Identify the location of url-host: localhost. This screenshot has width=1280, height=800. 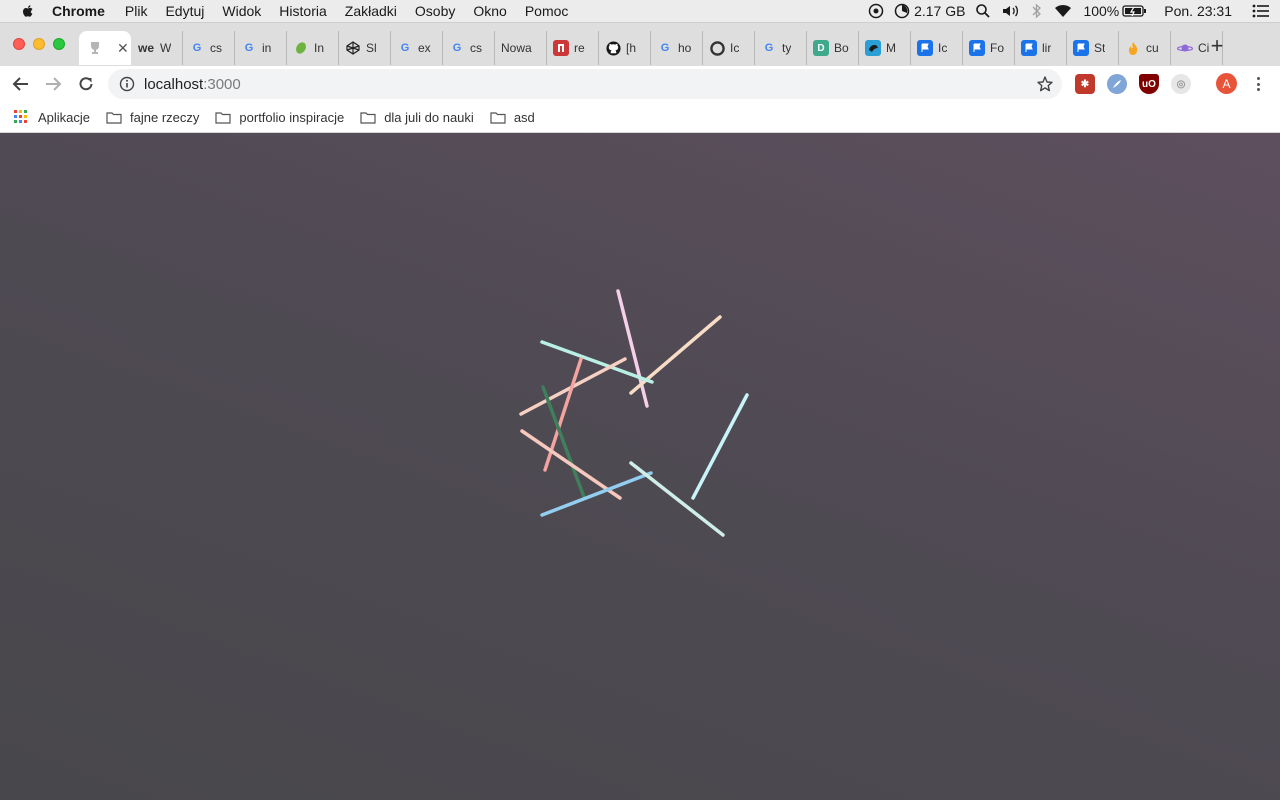
(174, 84).